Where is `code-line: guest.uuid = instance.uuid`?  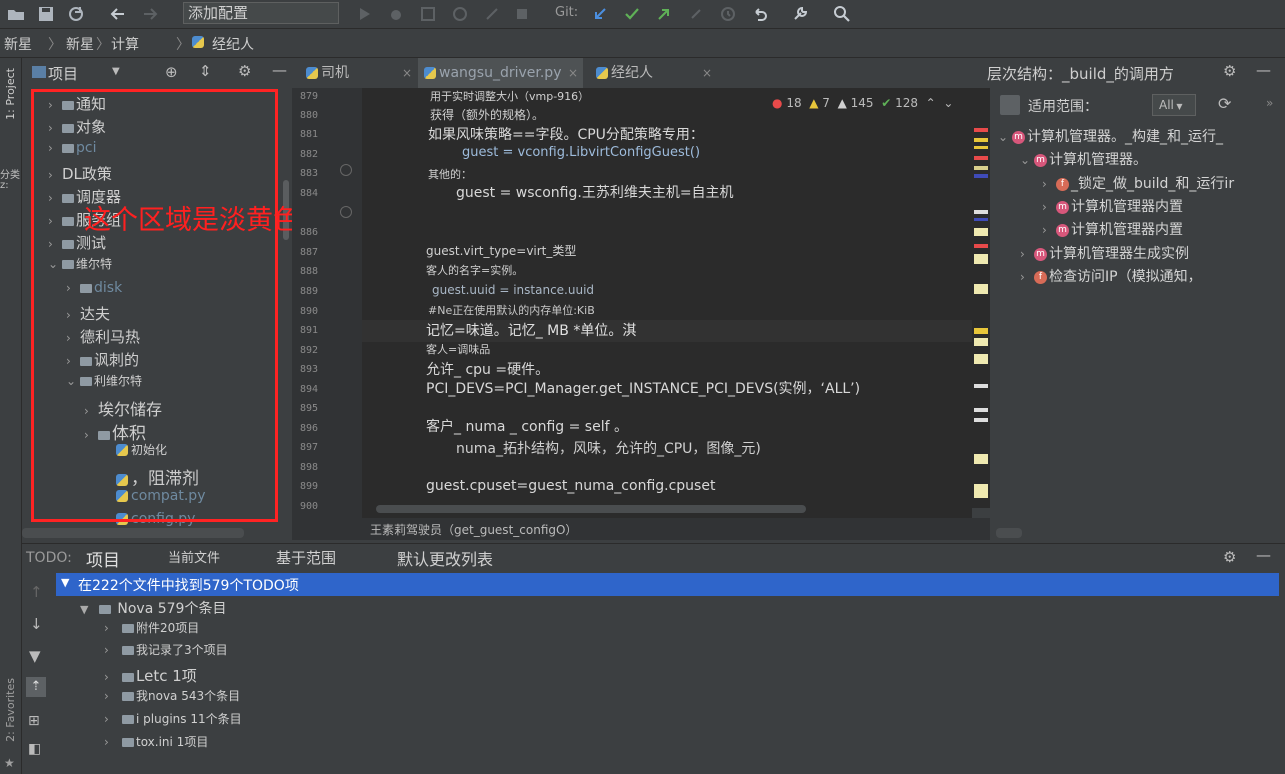 code-line: guest.uuid = instance.uuid is located at coordinates (513, 290).